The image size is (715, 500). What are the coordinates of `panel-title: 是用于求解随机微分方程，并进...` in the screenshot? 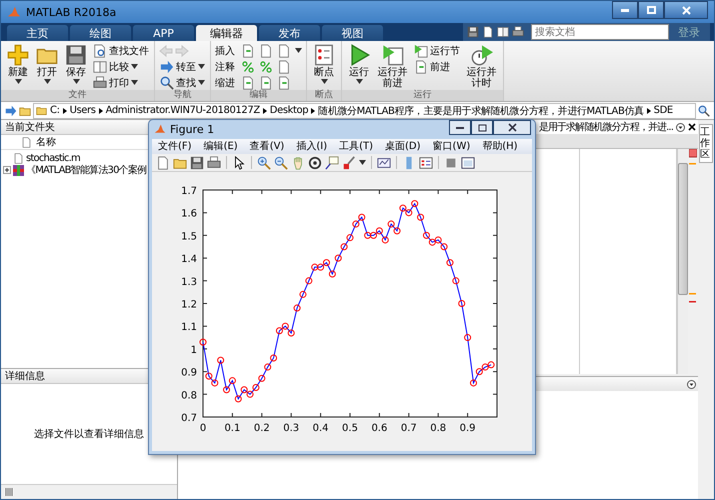 It's located at (605, 127).